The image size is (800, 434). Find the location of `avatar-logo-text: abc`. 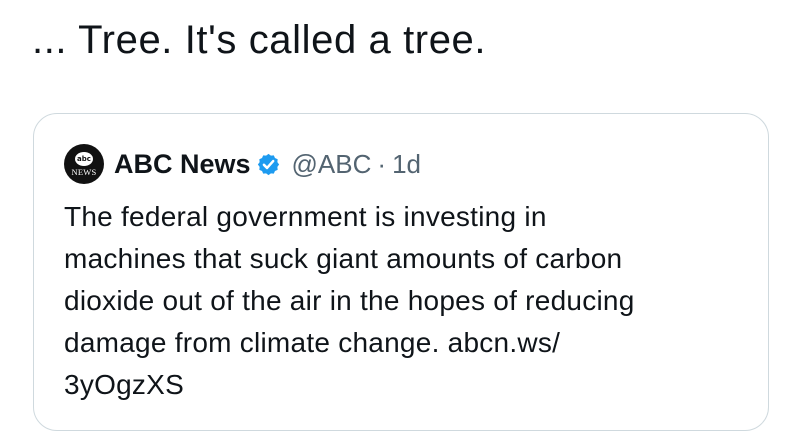

avatar-logo-text: abc is located at coordinates (84, 159).